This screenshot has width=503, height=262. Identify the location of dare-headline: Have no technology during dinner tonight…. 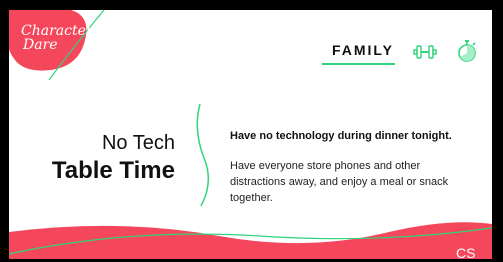
(341, 136).